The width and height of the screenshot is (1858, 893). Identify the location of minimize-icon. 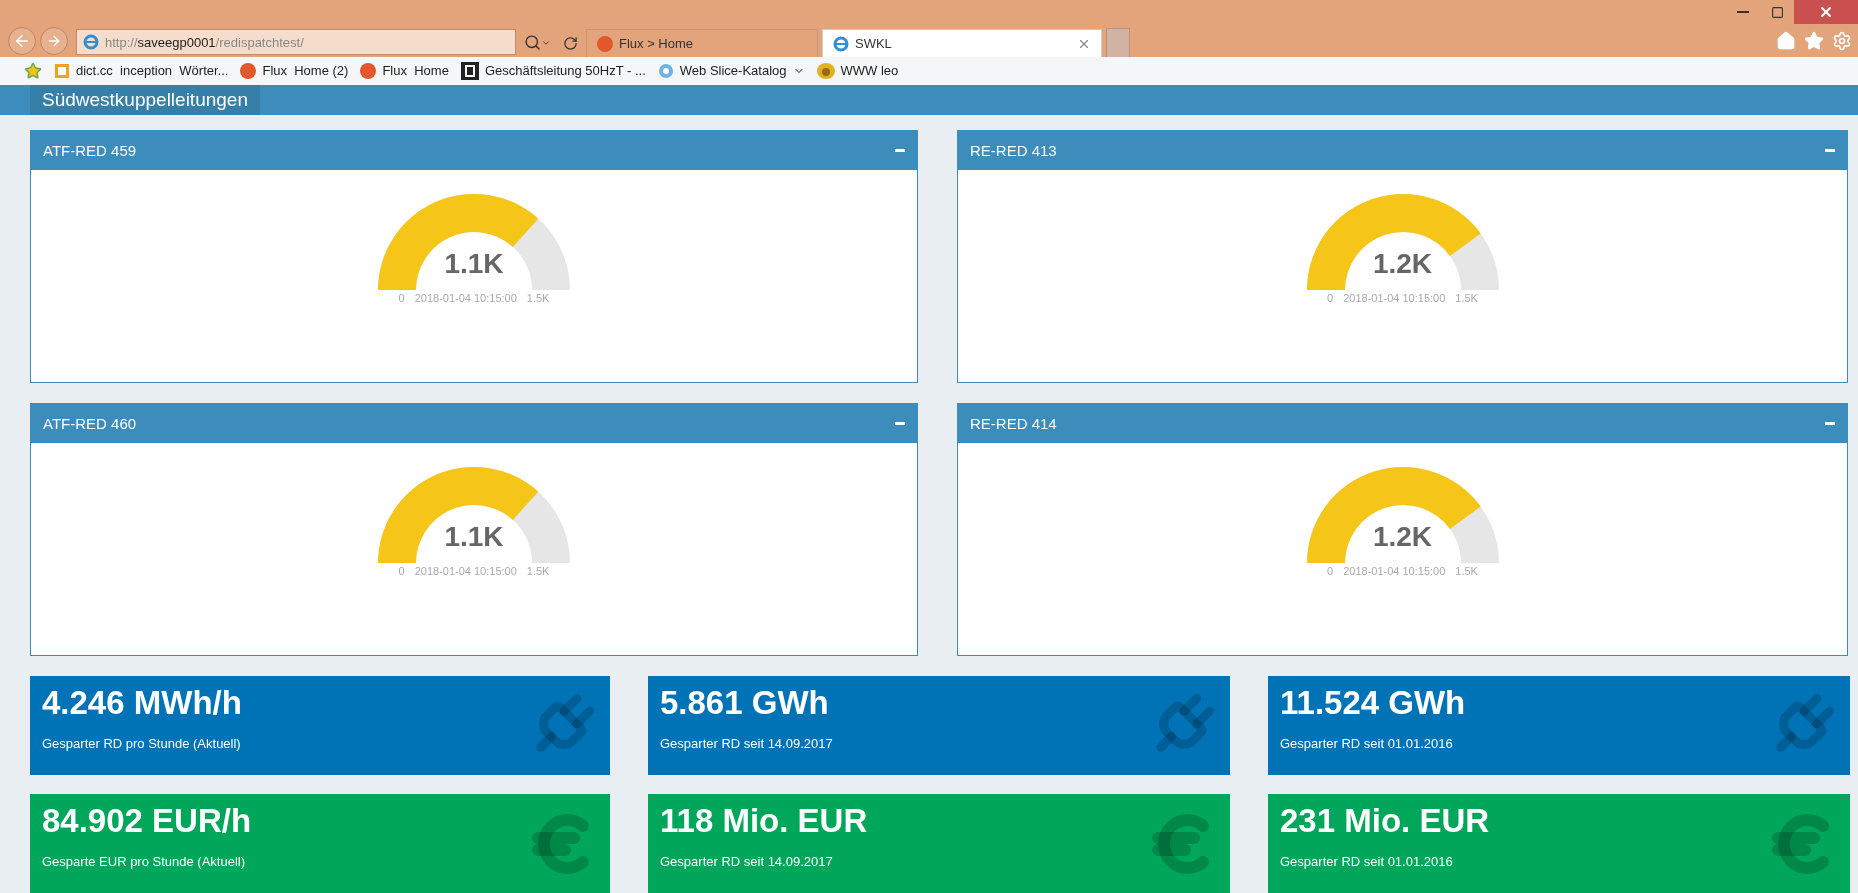
(1743, 12).